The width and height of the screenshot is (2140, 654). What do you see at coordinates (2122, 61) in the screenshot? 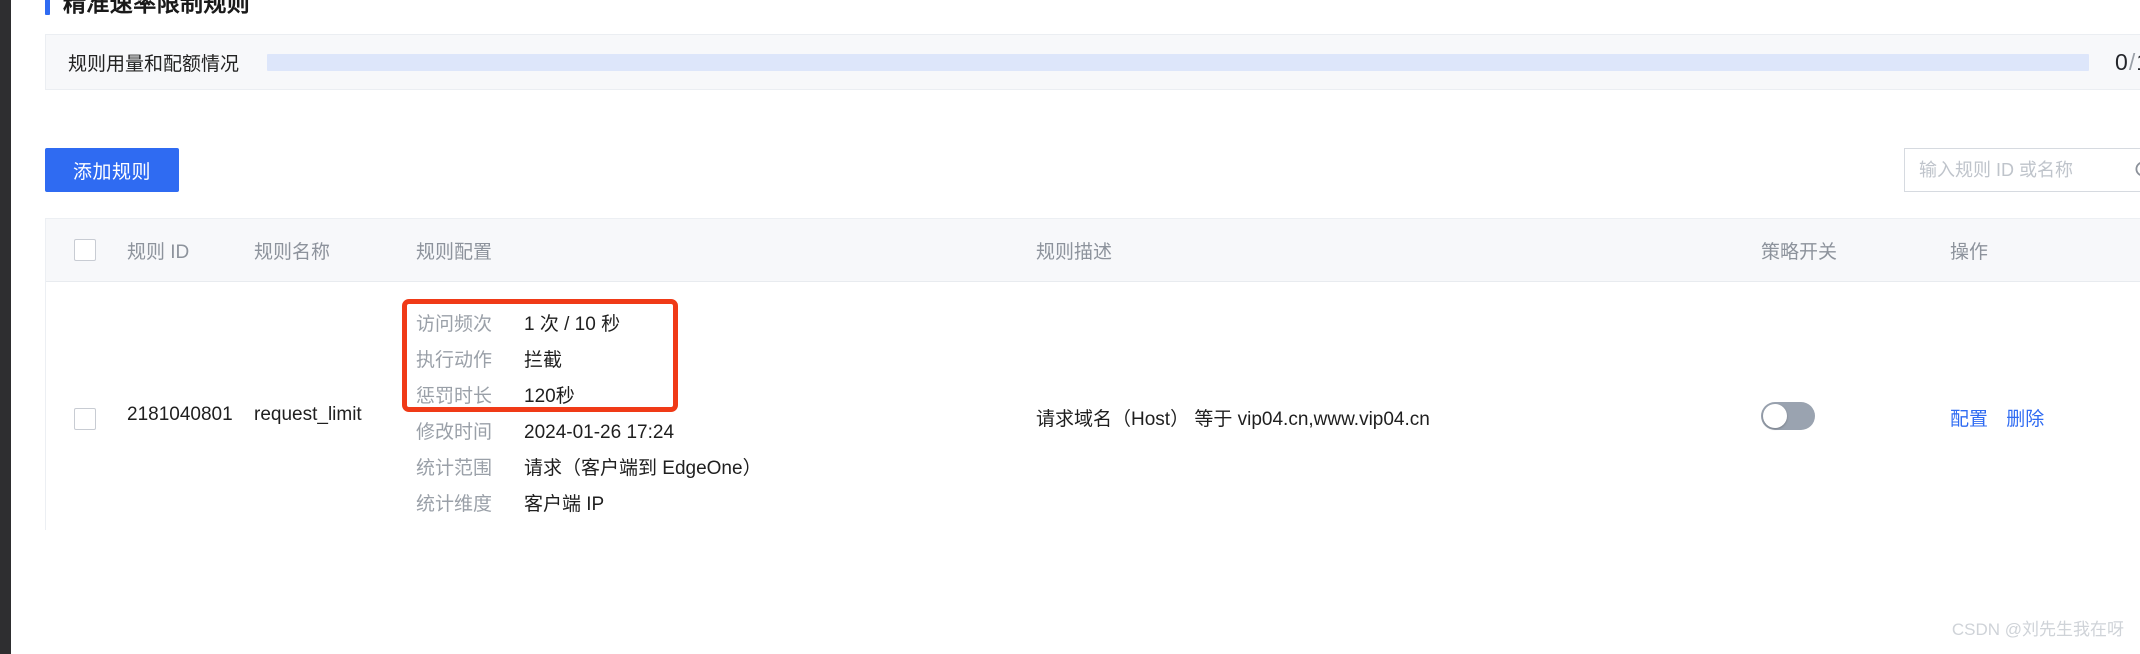
I see `quota-used: 0` at bounding box center [2122, 61].